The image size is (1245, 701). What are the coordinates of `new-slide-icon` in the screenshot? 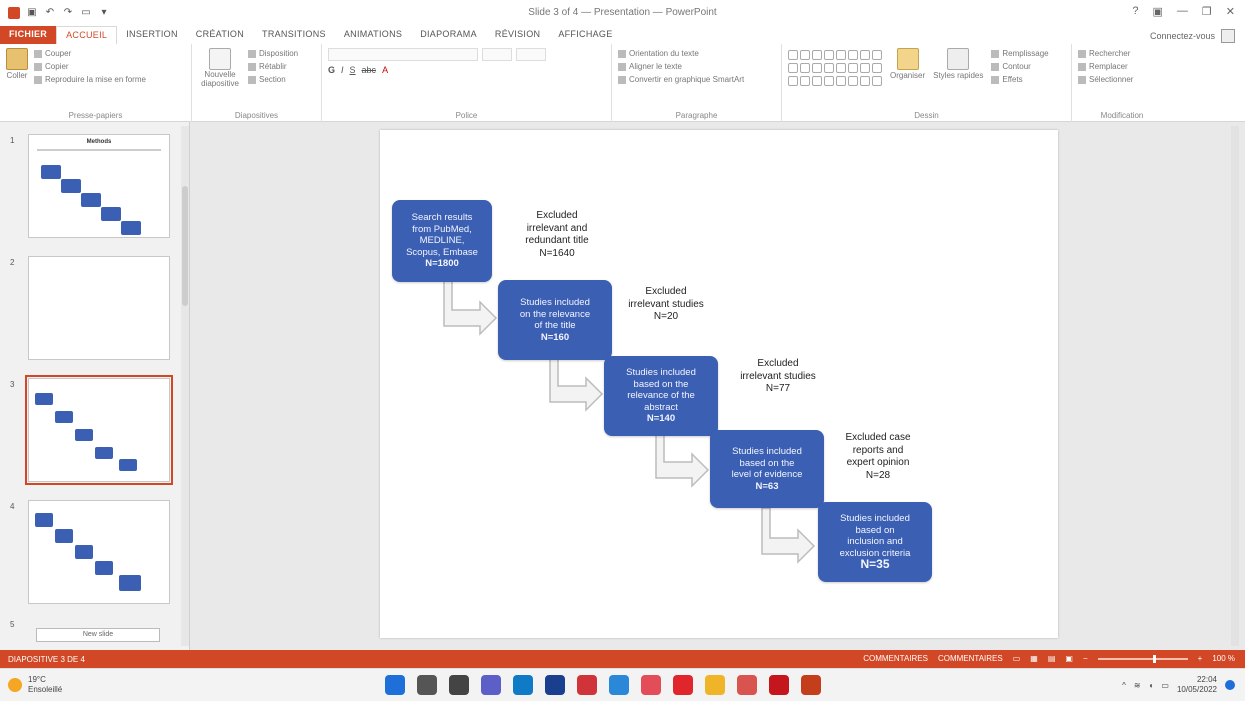 It's located at (220, 59).